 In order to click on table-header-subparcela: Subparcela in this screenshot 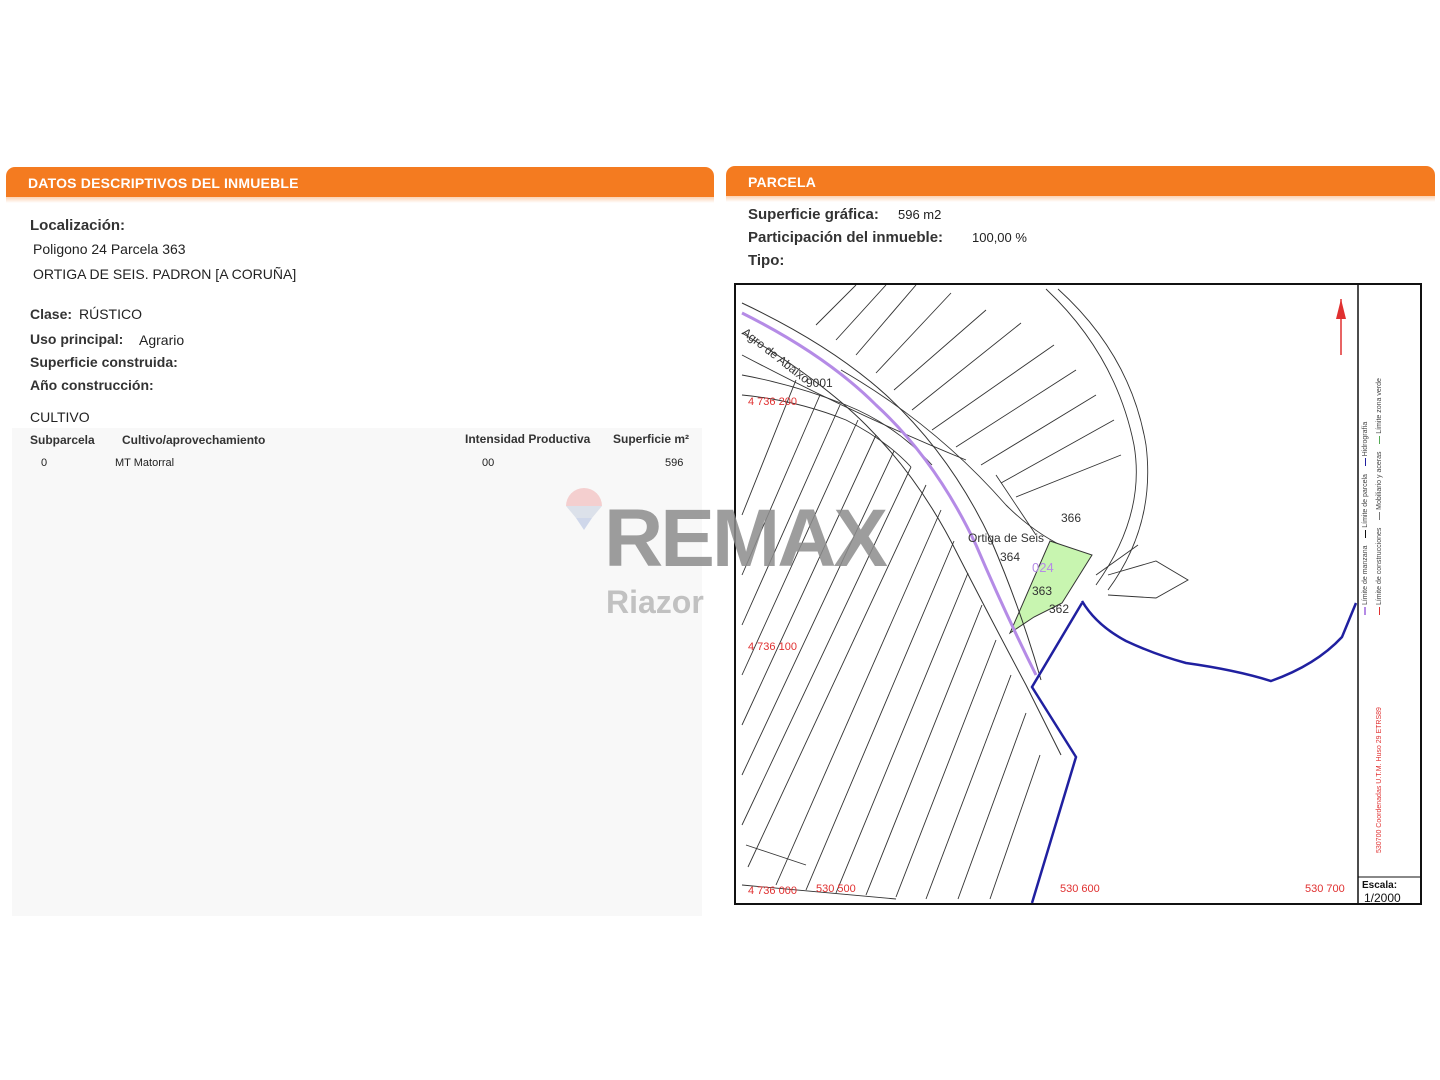, I will do `click(62, 440)`.